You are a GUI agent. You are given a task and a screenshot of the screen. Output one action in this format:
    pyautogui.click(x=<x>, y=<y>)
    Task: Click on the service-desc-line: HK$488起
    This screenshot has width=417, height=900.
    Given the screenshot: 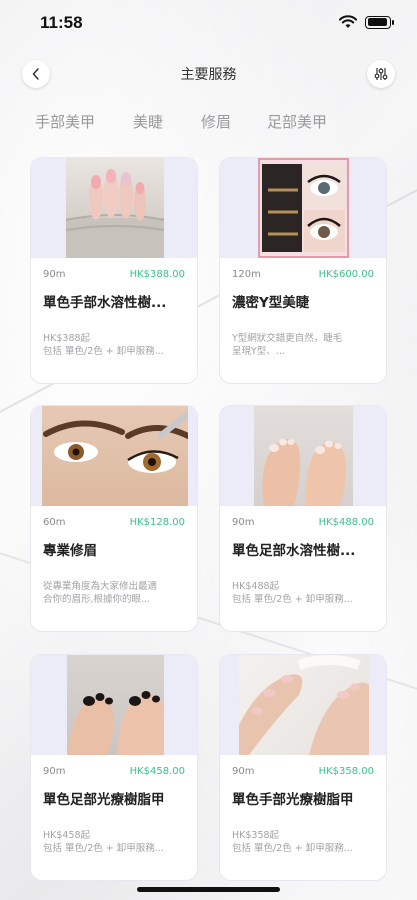 What is the action you would take?
    pyautogui.click(x=256, y=586)
    